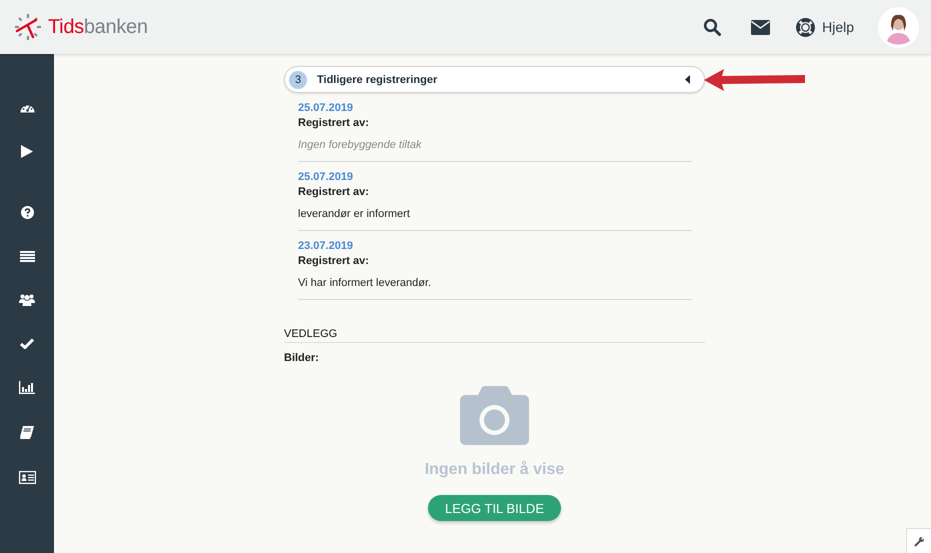 The image size is (931, 553). Describe the element at coordinates (494, 415) in the screenshot. I see `camera-icon` at that location.